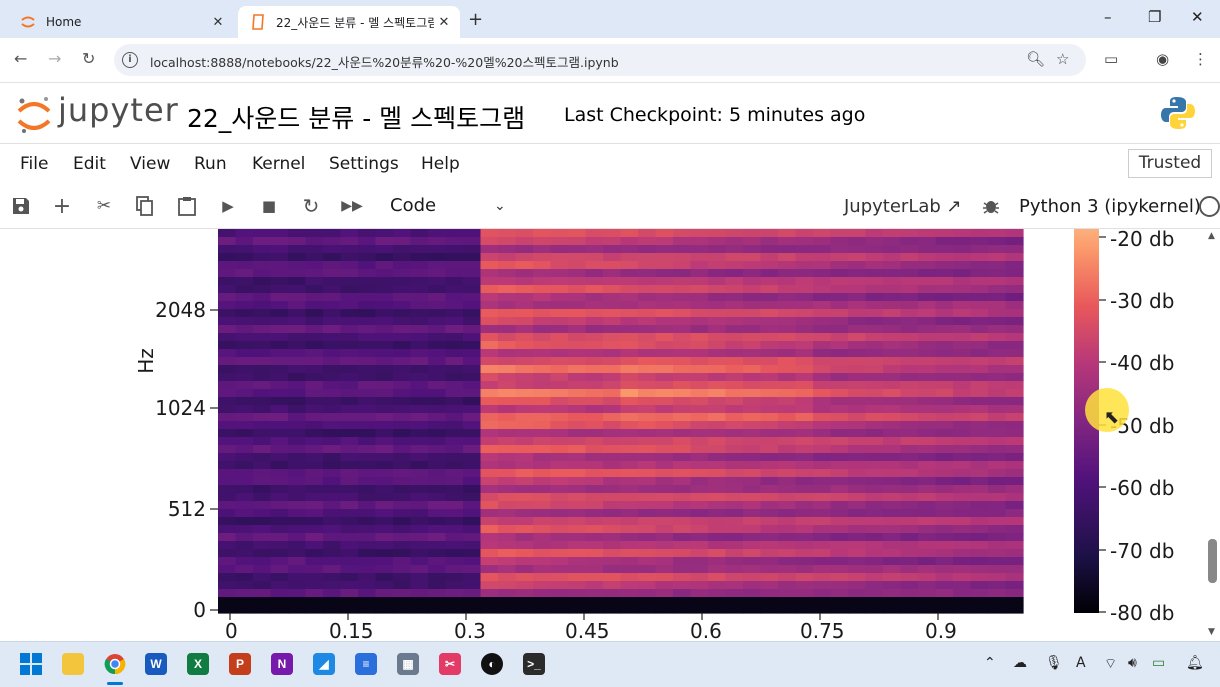 The height and width of the screenshot is (687, 1220). What do you see at coordinates (121, 22) in the screenshot?
I see `tab-home: Home ✕` at bounding box center [121, 22].